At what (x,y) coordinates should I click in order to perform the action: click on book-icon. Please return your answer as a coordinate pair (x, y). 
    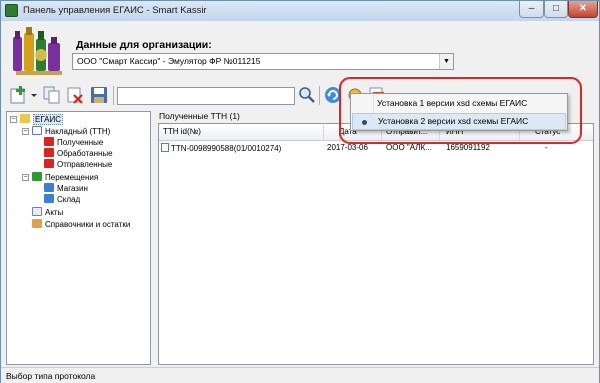
    Looking at the image, I should click on (37, 223).